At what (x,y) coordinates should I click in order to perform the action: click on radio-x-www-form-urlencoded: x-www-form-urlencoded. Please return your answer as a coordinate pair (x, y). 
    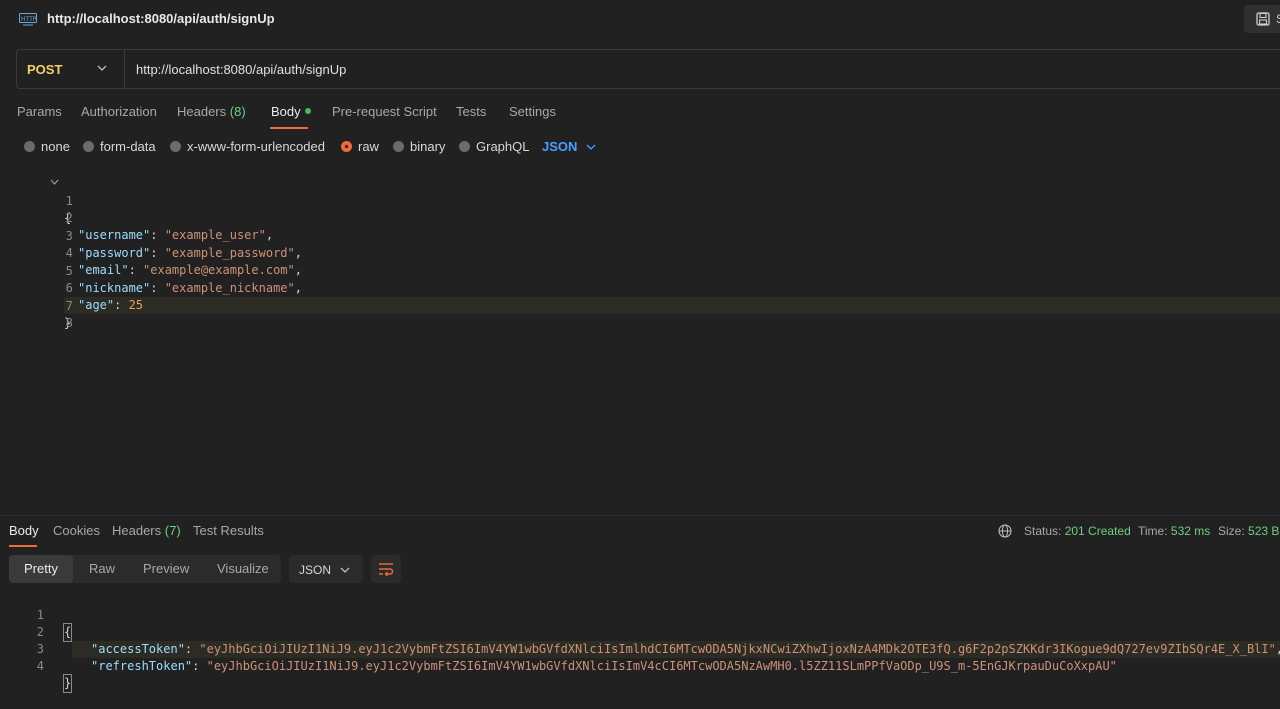
    Looking at the image, I should click on (247, 146).